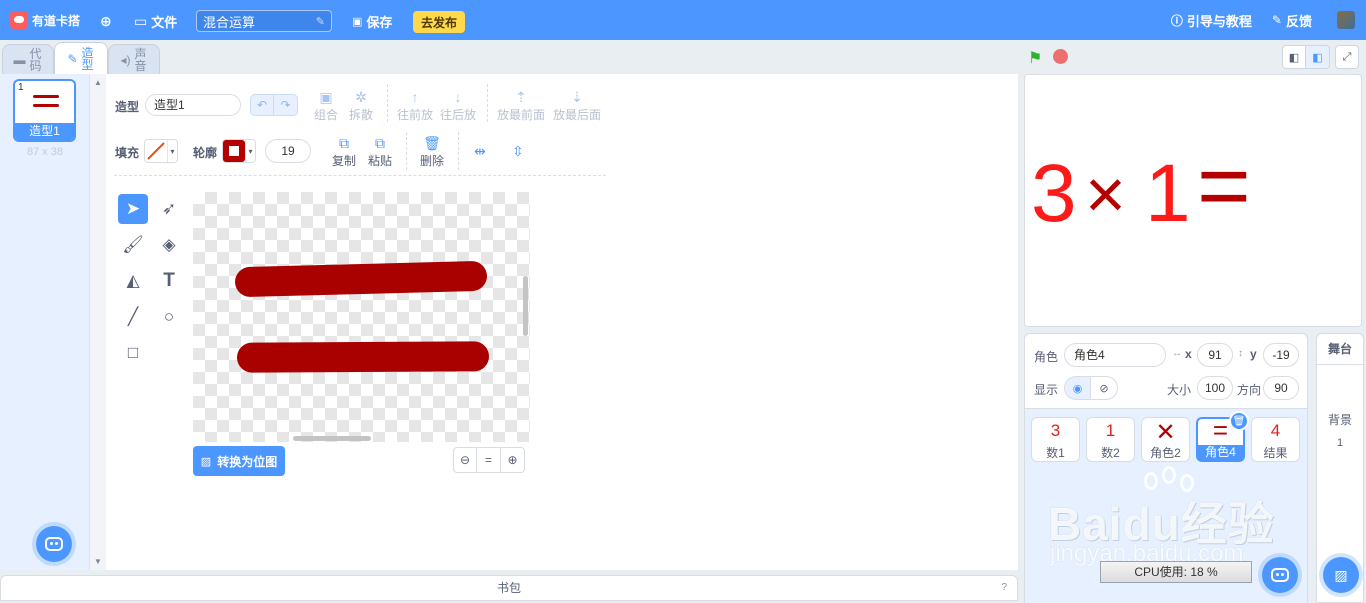 The height and width of the screenshot is (603, 1366). Describe the element at coordinates (1077, 388) in the screenshot. I see `show-button: ◉` at that location.